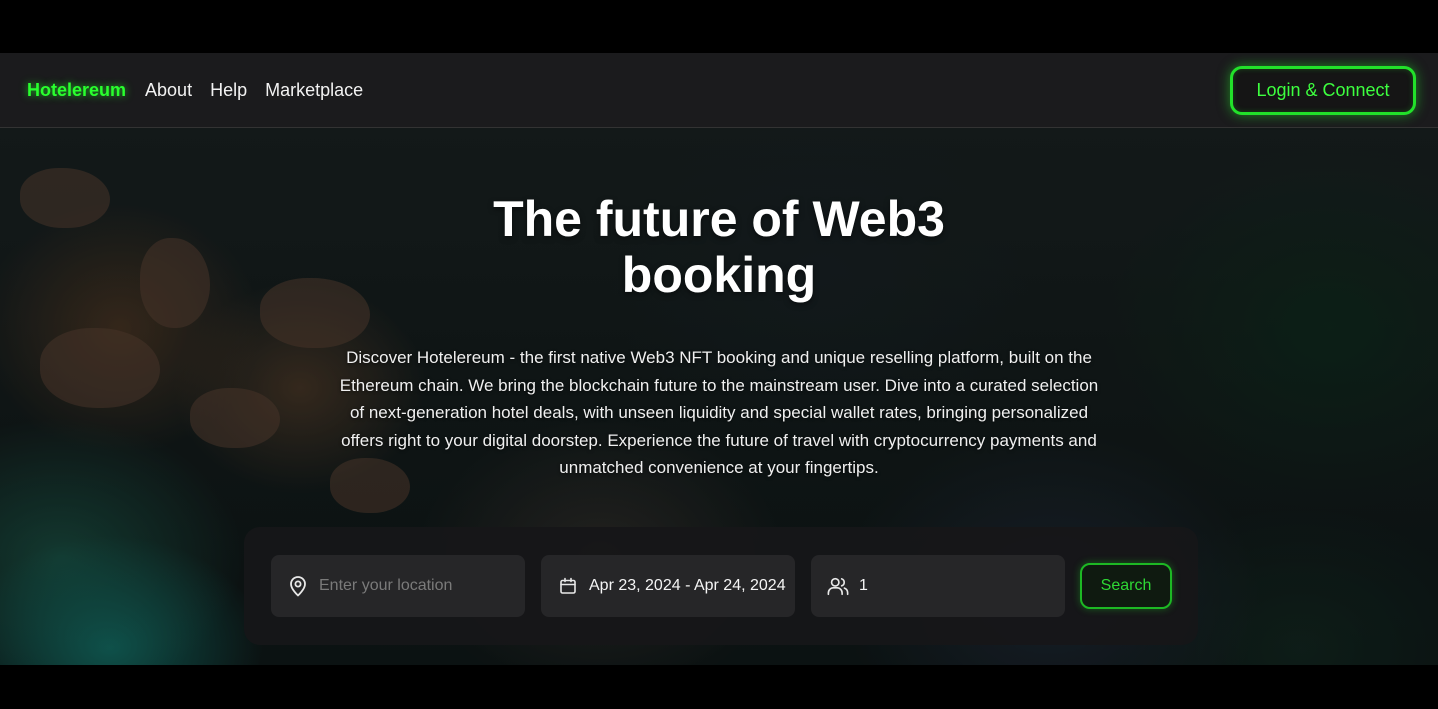  I want to click on date-range-value: Apr 23, 2024 - Apr 24, 2024, so click(687, 585).